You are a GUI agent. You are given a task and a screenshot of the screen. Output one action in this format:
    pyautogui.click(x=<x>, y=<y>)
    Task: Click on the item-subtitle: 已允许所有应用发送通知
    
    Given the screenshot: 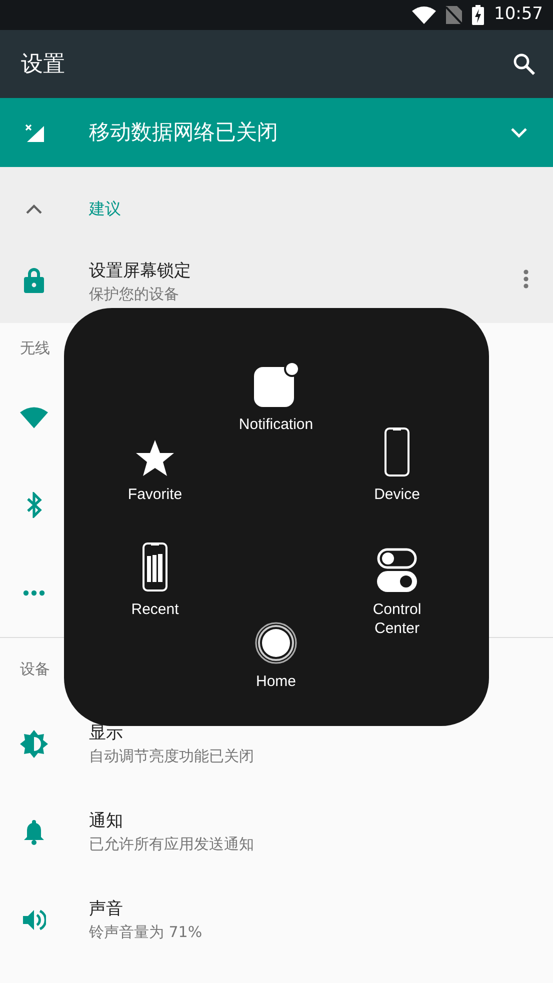 What is the action you would take?
    pyautogui.click(x=171, y=844)
    